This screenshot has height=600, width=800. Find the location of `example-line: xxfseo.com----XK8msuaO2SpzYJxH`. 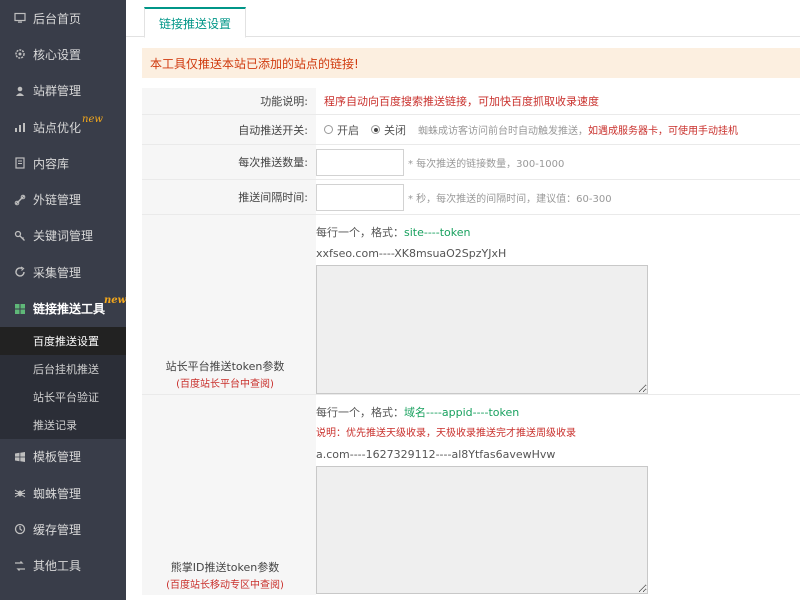

example-line: xxfseo.com----XK8msuaO2SpzYJxH is located at coordinates (411, 253).